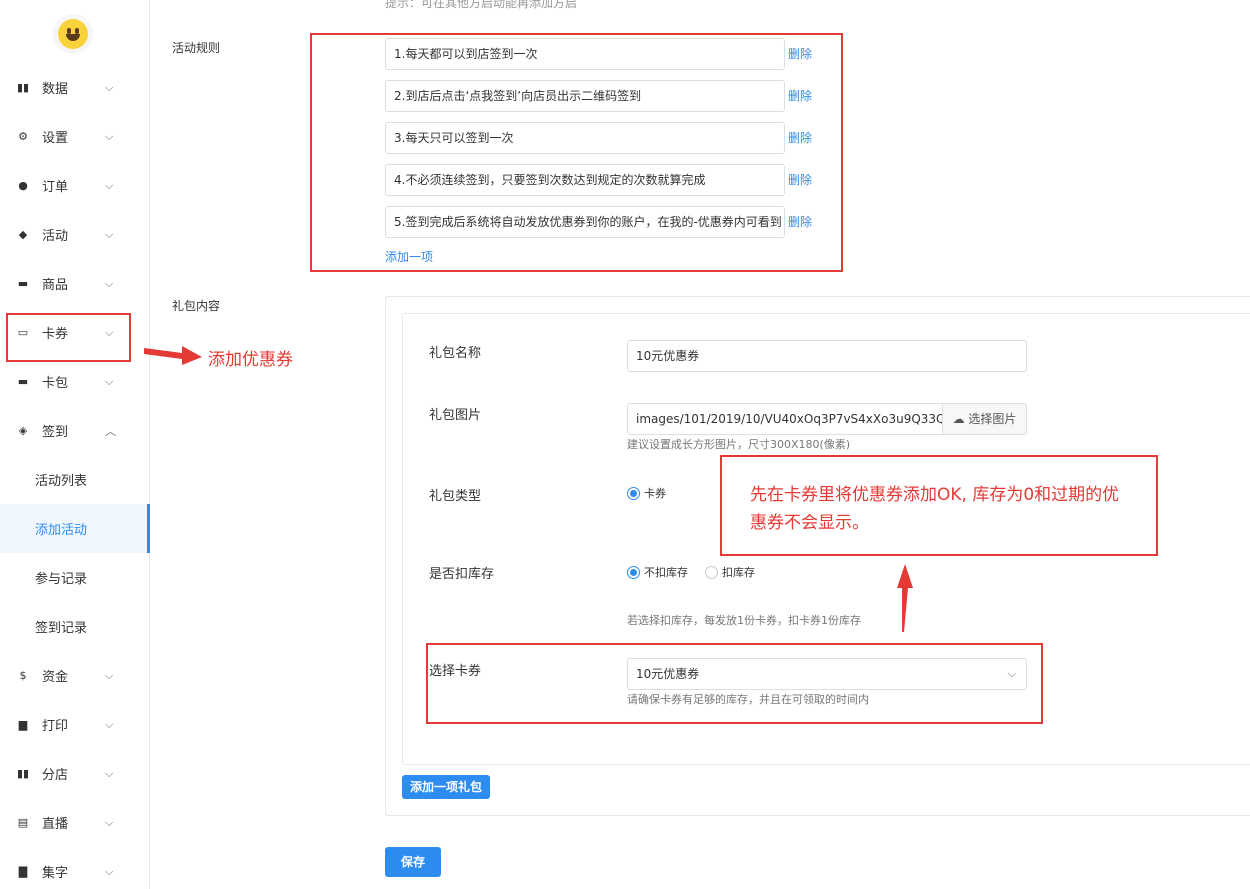 This screenshot has height=889, width=1250. I want to click on no-deduct-radio: 不扣库存, so click(657, 572).